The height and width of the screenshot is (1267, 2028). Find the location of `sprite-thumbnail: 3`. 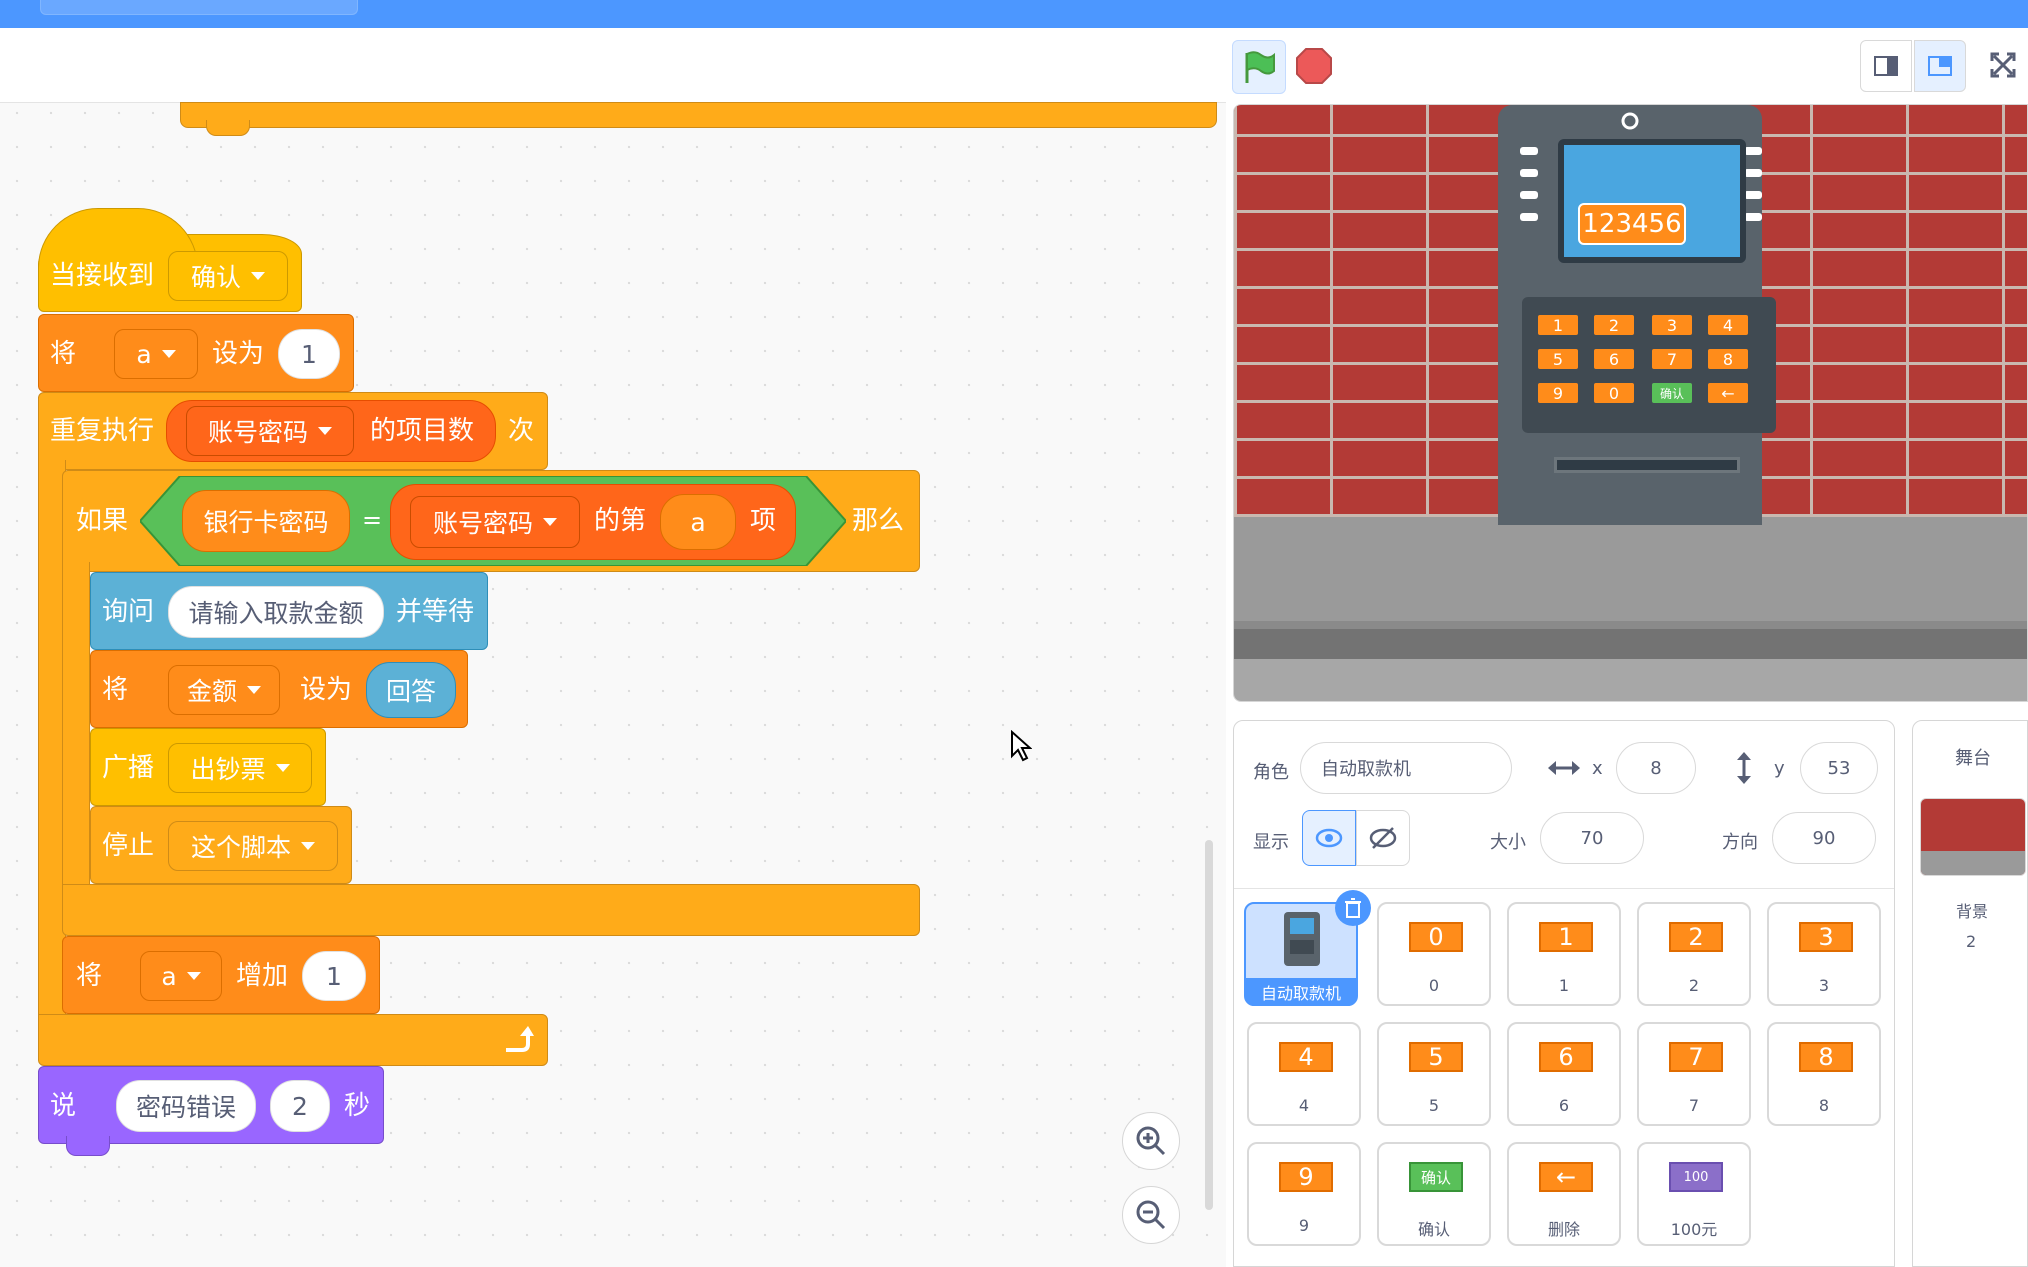

sprite-thumbnail: 3 is located at coordinates (1826, 937).